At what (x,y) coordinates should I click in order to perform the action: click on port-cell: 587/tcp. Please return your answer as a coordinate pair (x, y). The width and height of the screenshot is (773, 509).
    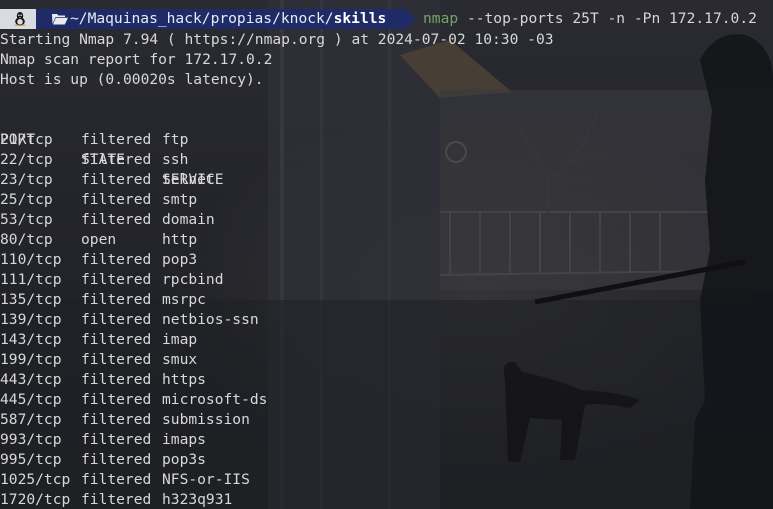
    Looking at the image, I should click on (31, 419).